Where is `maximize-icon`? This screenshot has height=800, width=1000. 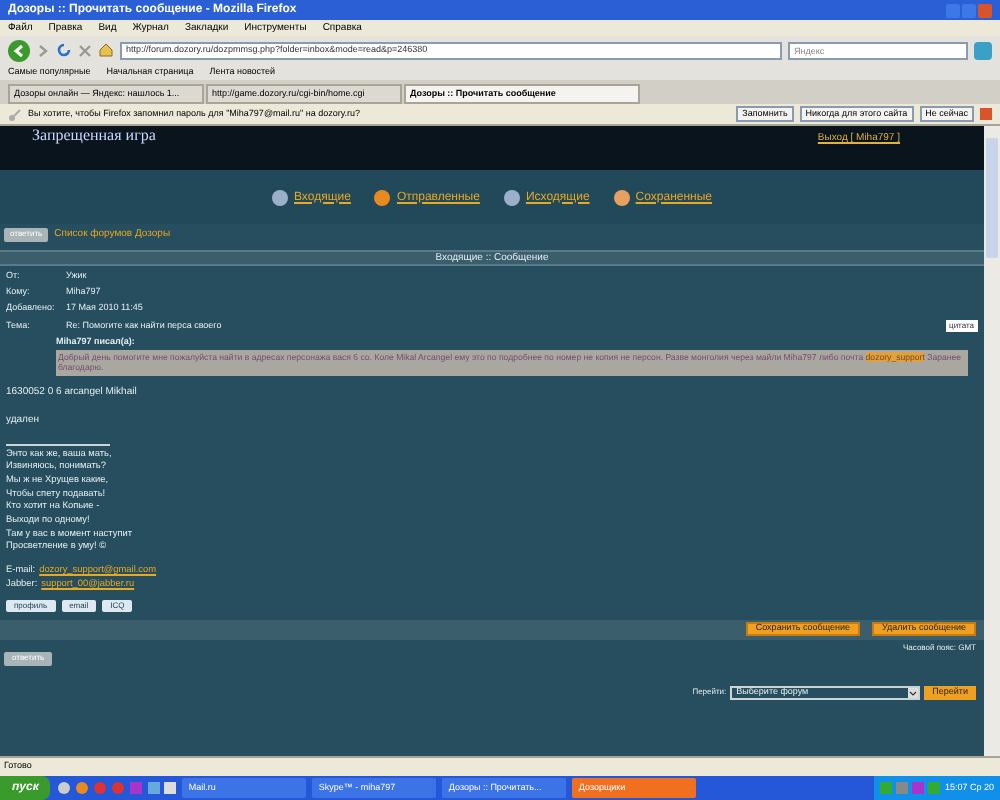 maximize-icon is located at coordinates (969, 10).